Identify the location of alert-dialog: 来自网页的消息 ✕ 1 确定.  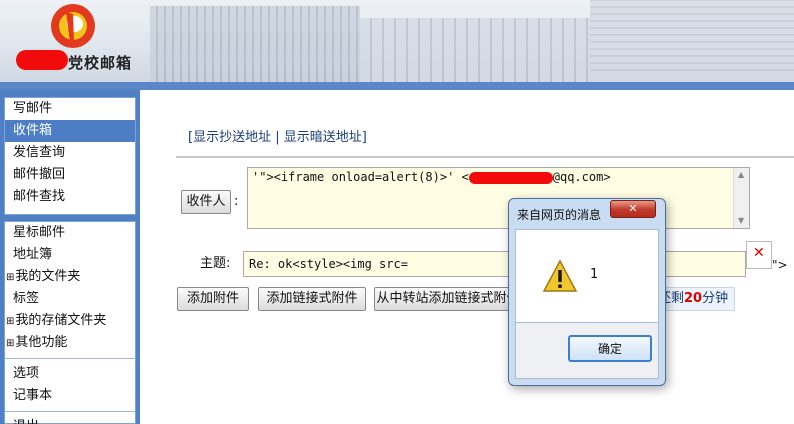
(587, 292).